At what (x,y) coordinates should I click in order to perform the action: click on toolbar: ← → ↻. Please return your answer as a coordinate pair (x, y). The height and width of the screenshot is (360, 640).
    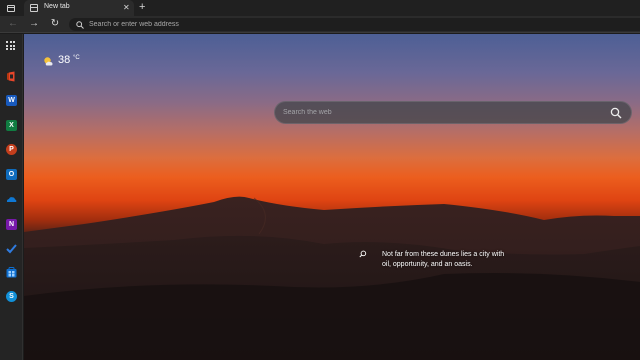
    Looking at the image, I should click on (320, 24).